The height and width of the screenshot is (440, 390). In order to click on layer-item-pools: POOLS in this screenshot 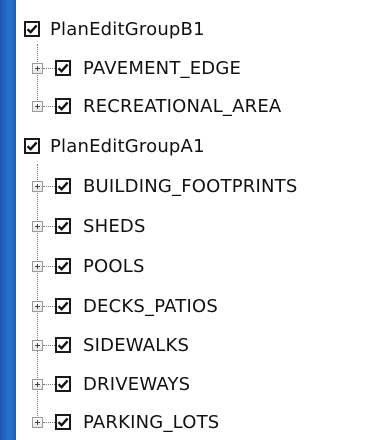, I will do `click(88, 266)`.